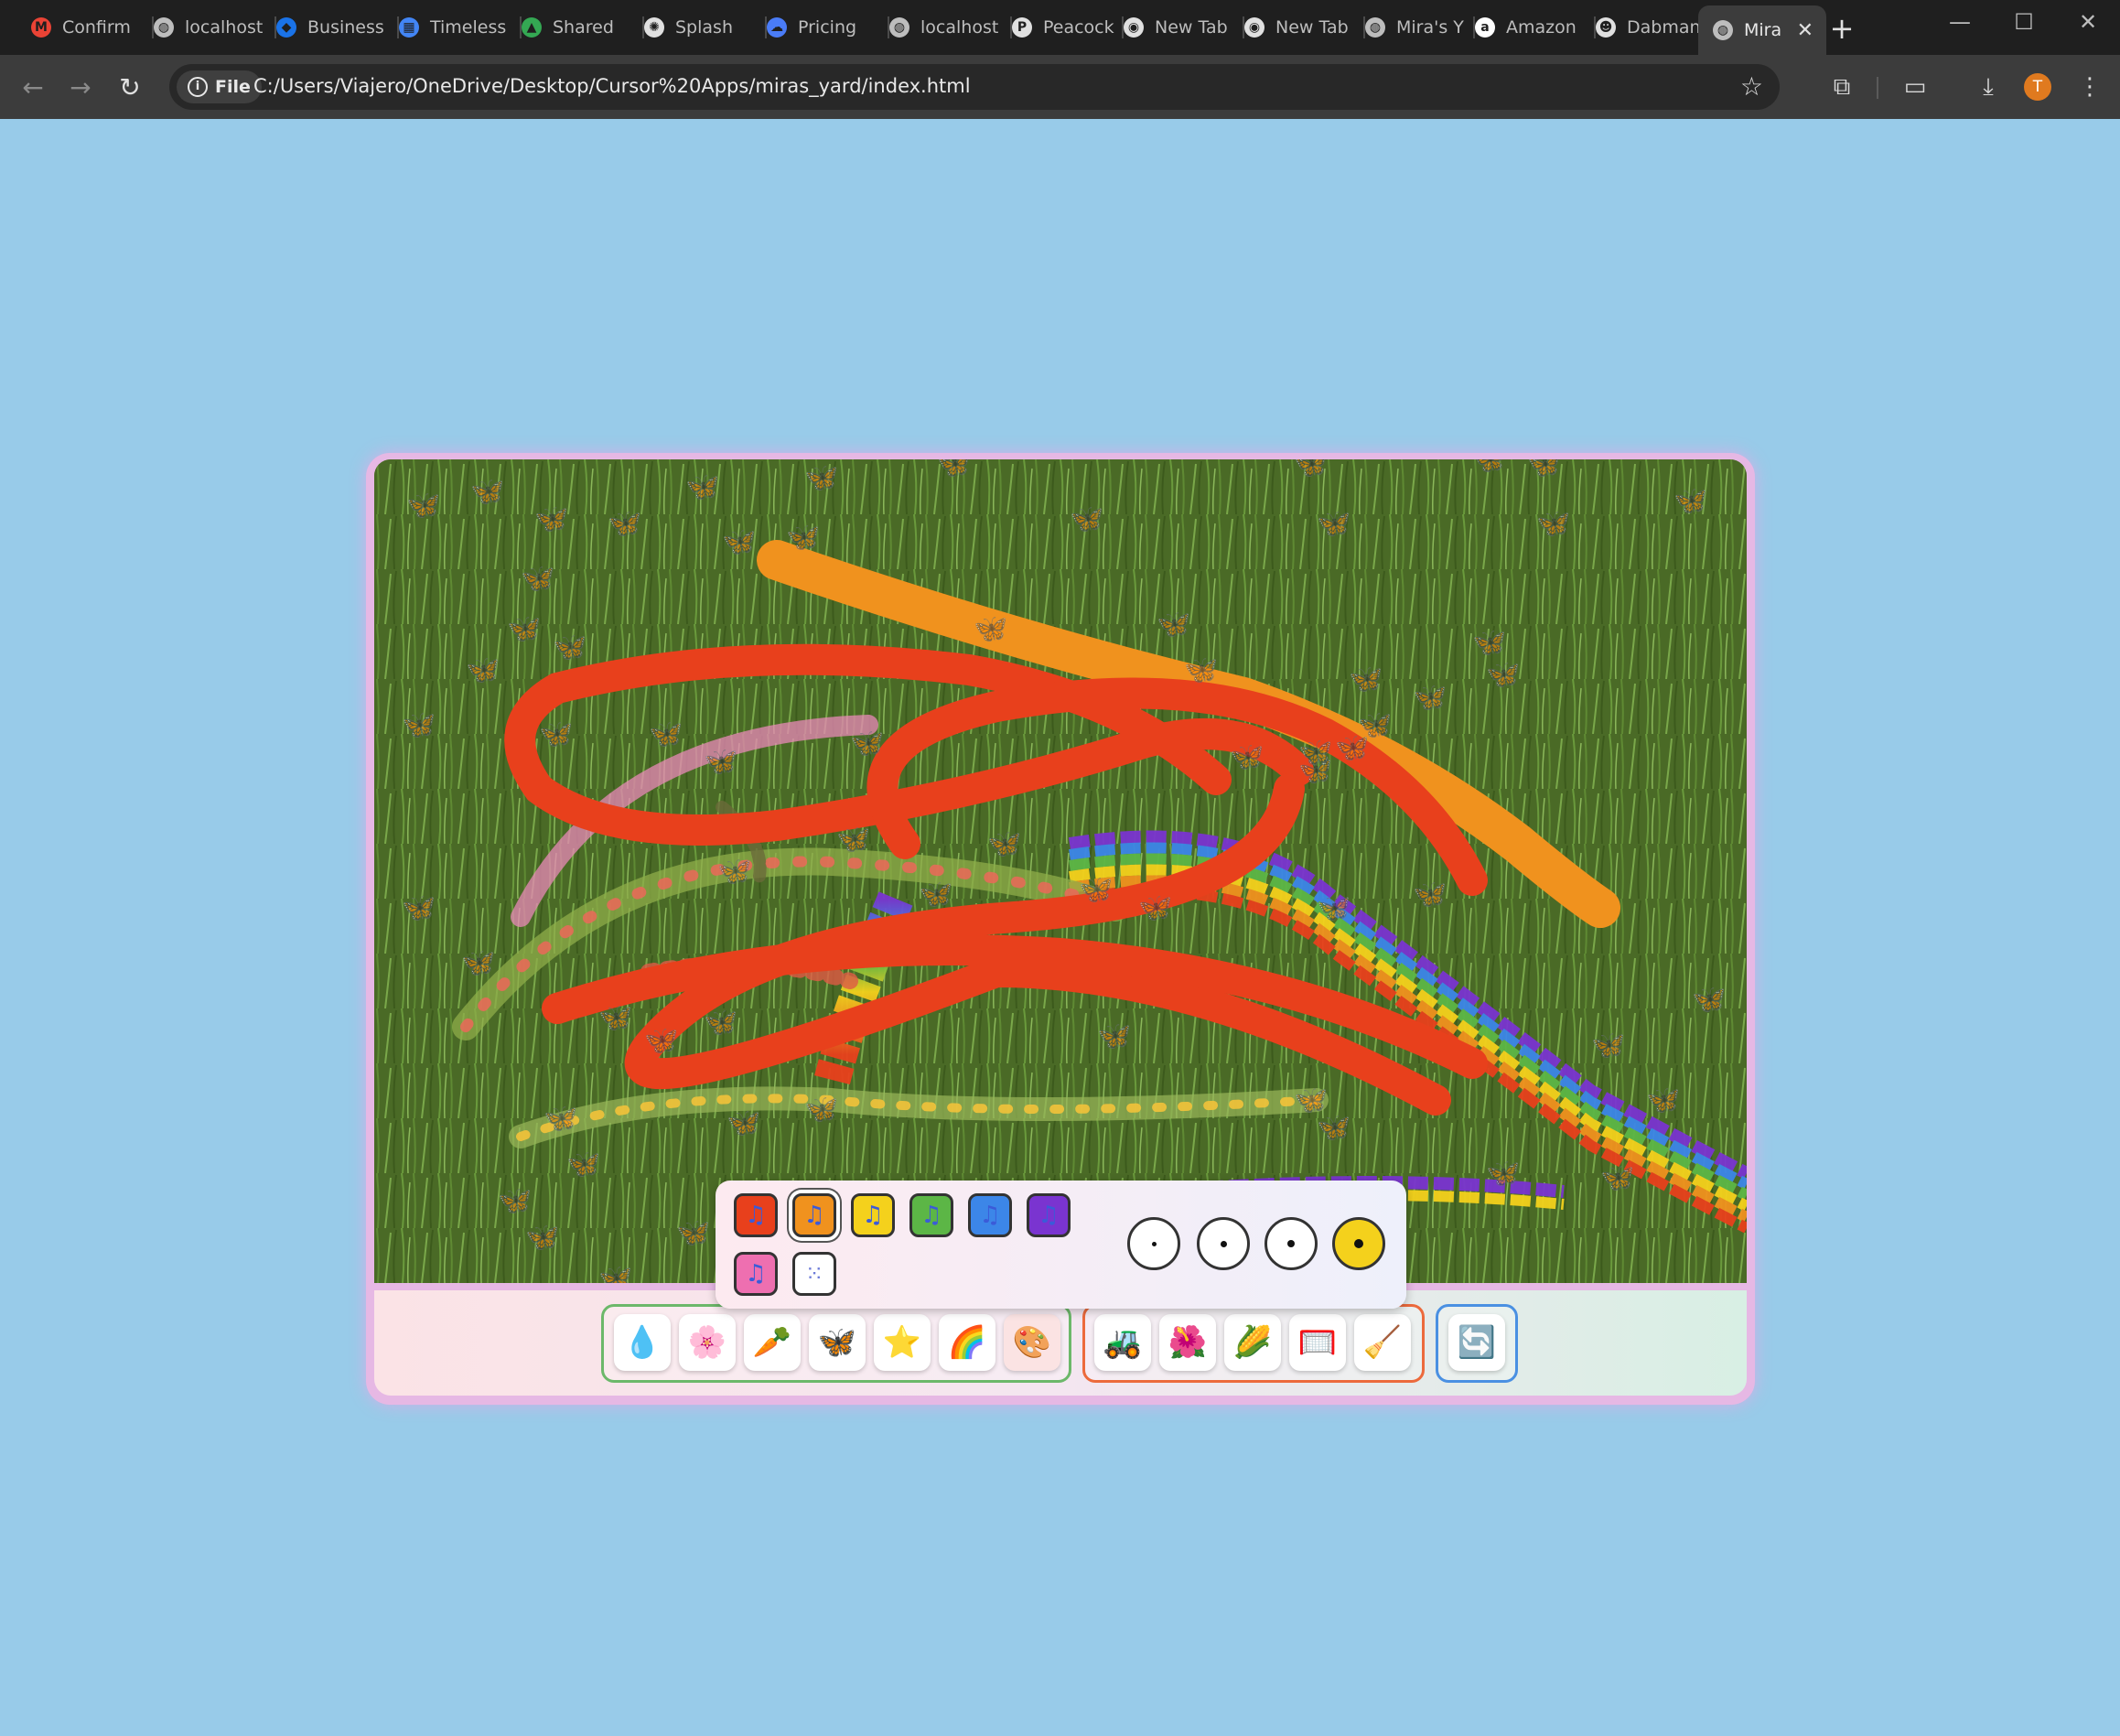 The width and height of the screenshot is (2120, 1736). What do you see at coordinates (1153, 1244) in the screenshot?
I see `brush-size-small` at bounding box center [1153, 1244].